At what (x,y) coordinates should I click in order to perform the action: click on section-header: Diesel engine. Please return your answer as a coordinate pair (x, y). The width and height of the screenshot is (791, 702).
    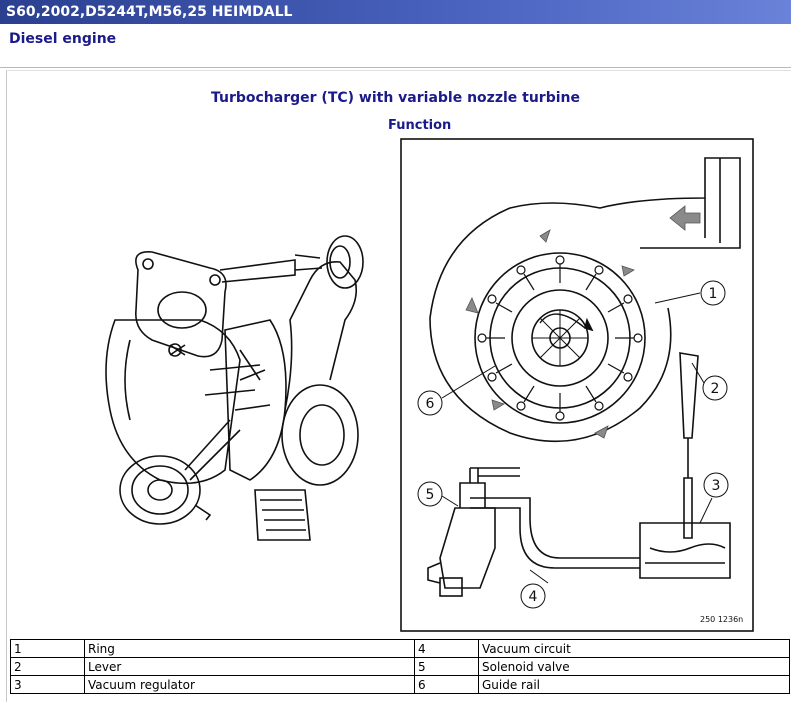
    Looking at the image, I should click on (395, 46).